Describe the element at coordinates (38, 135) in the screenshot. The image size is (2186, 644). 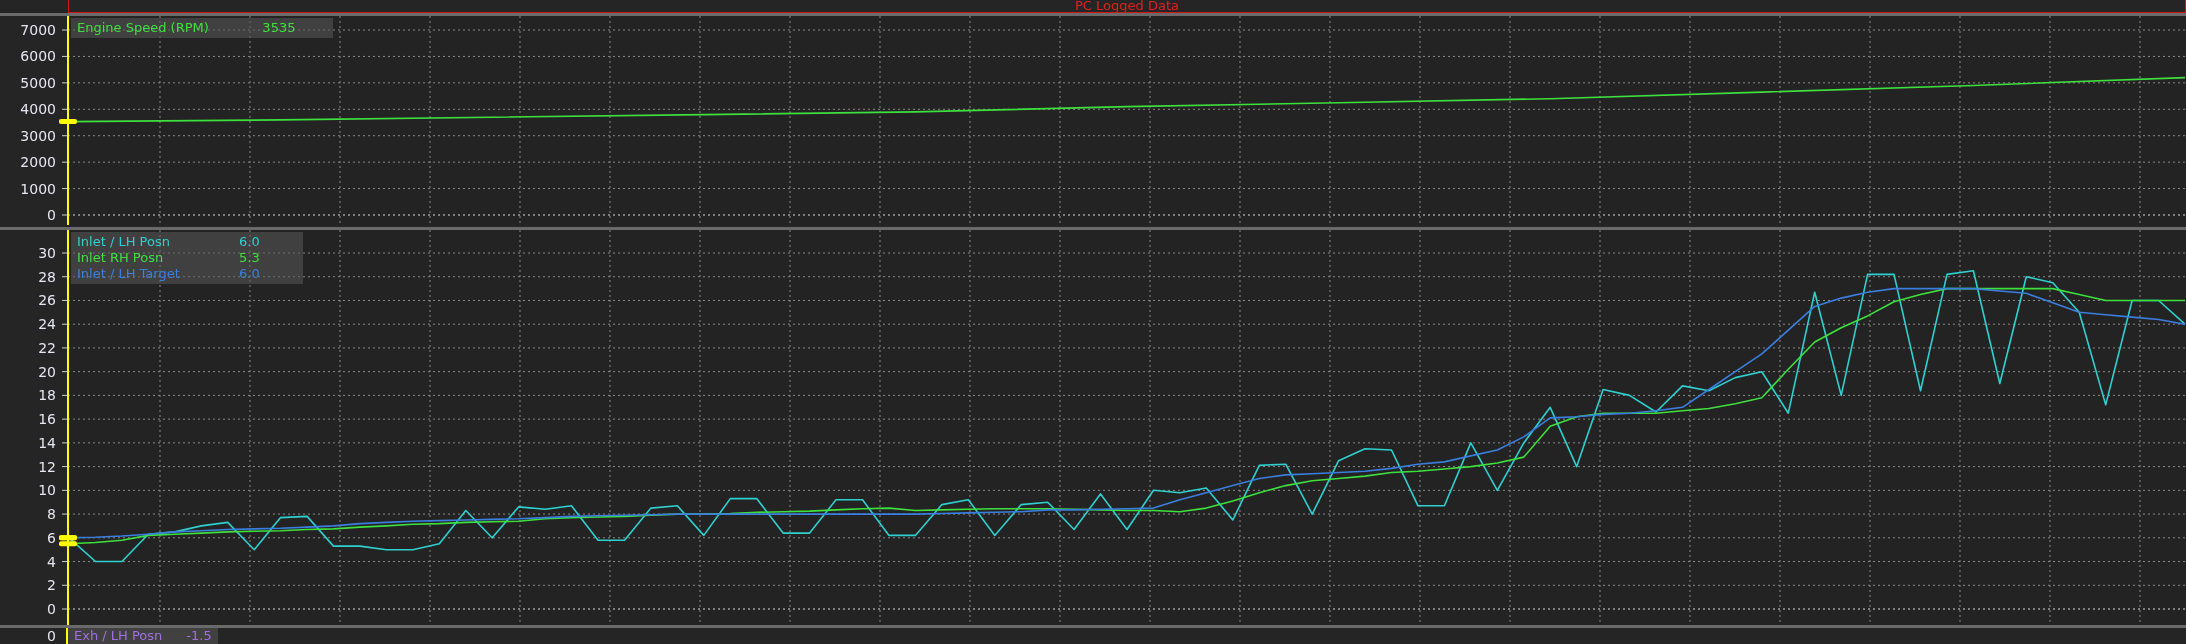
I see `axis-tick-label: 3000` at that location.